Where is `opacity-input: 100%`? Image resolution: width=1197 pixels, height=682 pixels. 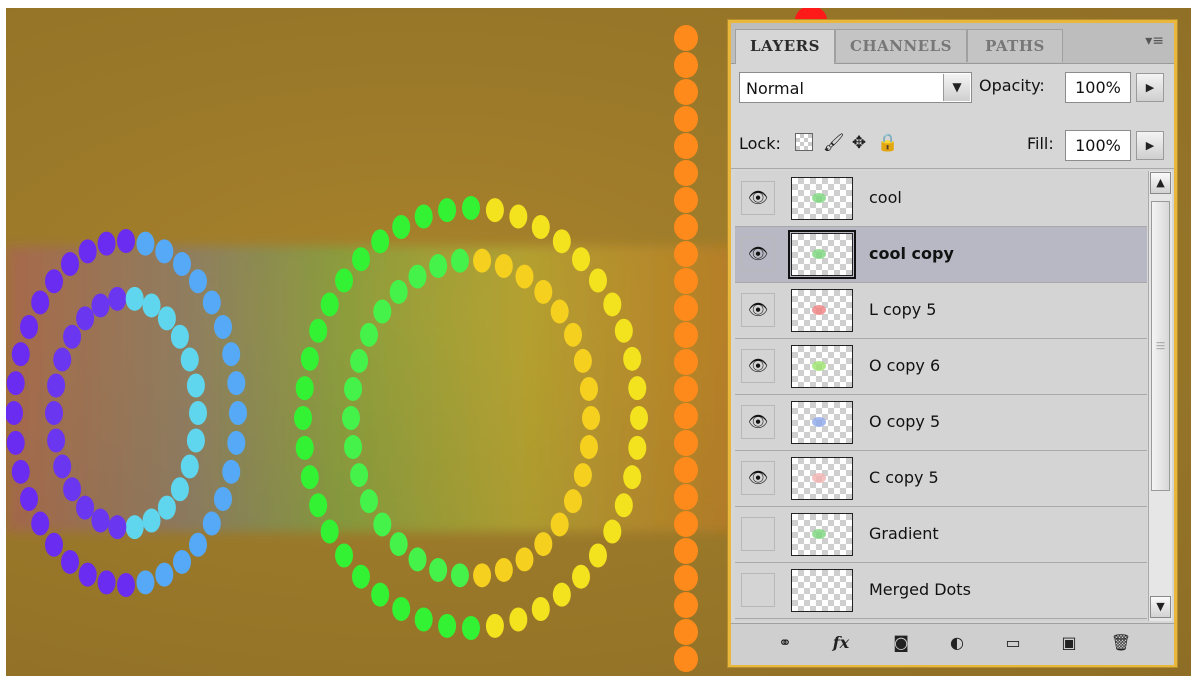 opacity-input: 100% is located at coordinates (1098, 87).